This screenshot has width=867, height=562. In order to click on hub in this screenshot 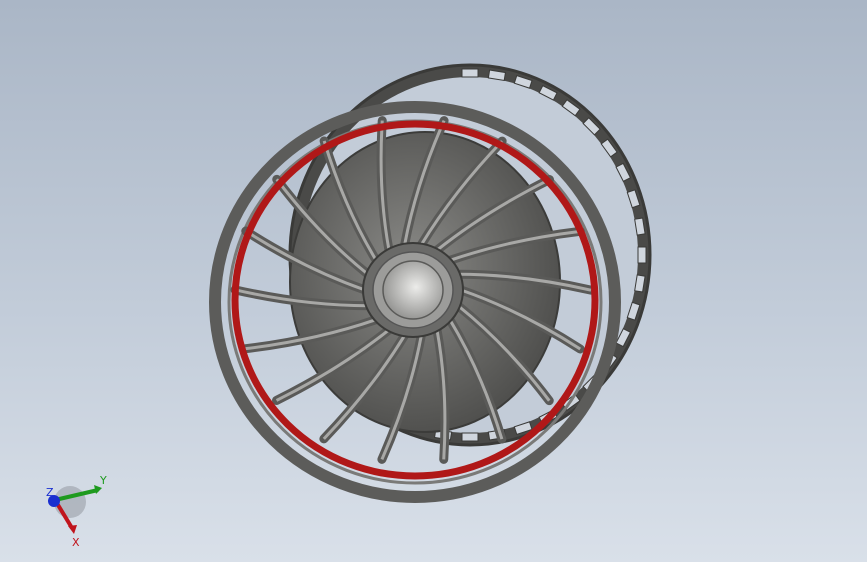, I will do `click(413, 290)`.